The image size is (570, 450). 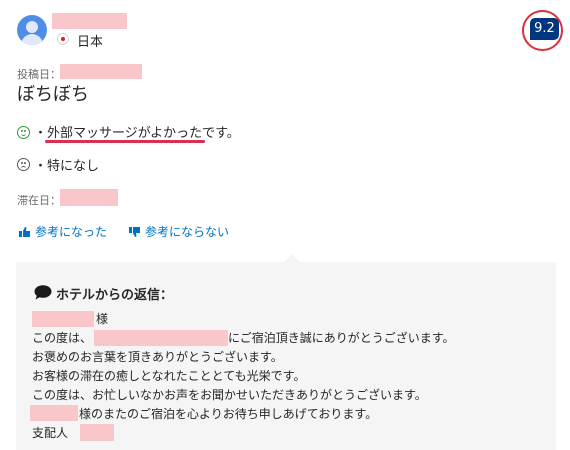 I want to click on smile-icon, so click(x=23, y=132).